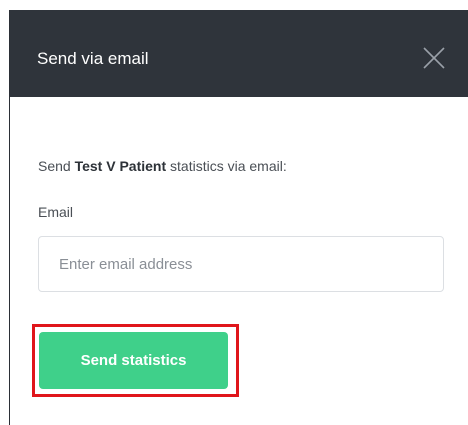  Describe the element at coordinates (234, 5) in the screenshot. I see `backdrop` at that location.